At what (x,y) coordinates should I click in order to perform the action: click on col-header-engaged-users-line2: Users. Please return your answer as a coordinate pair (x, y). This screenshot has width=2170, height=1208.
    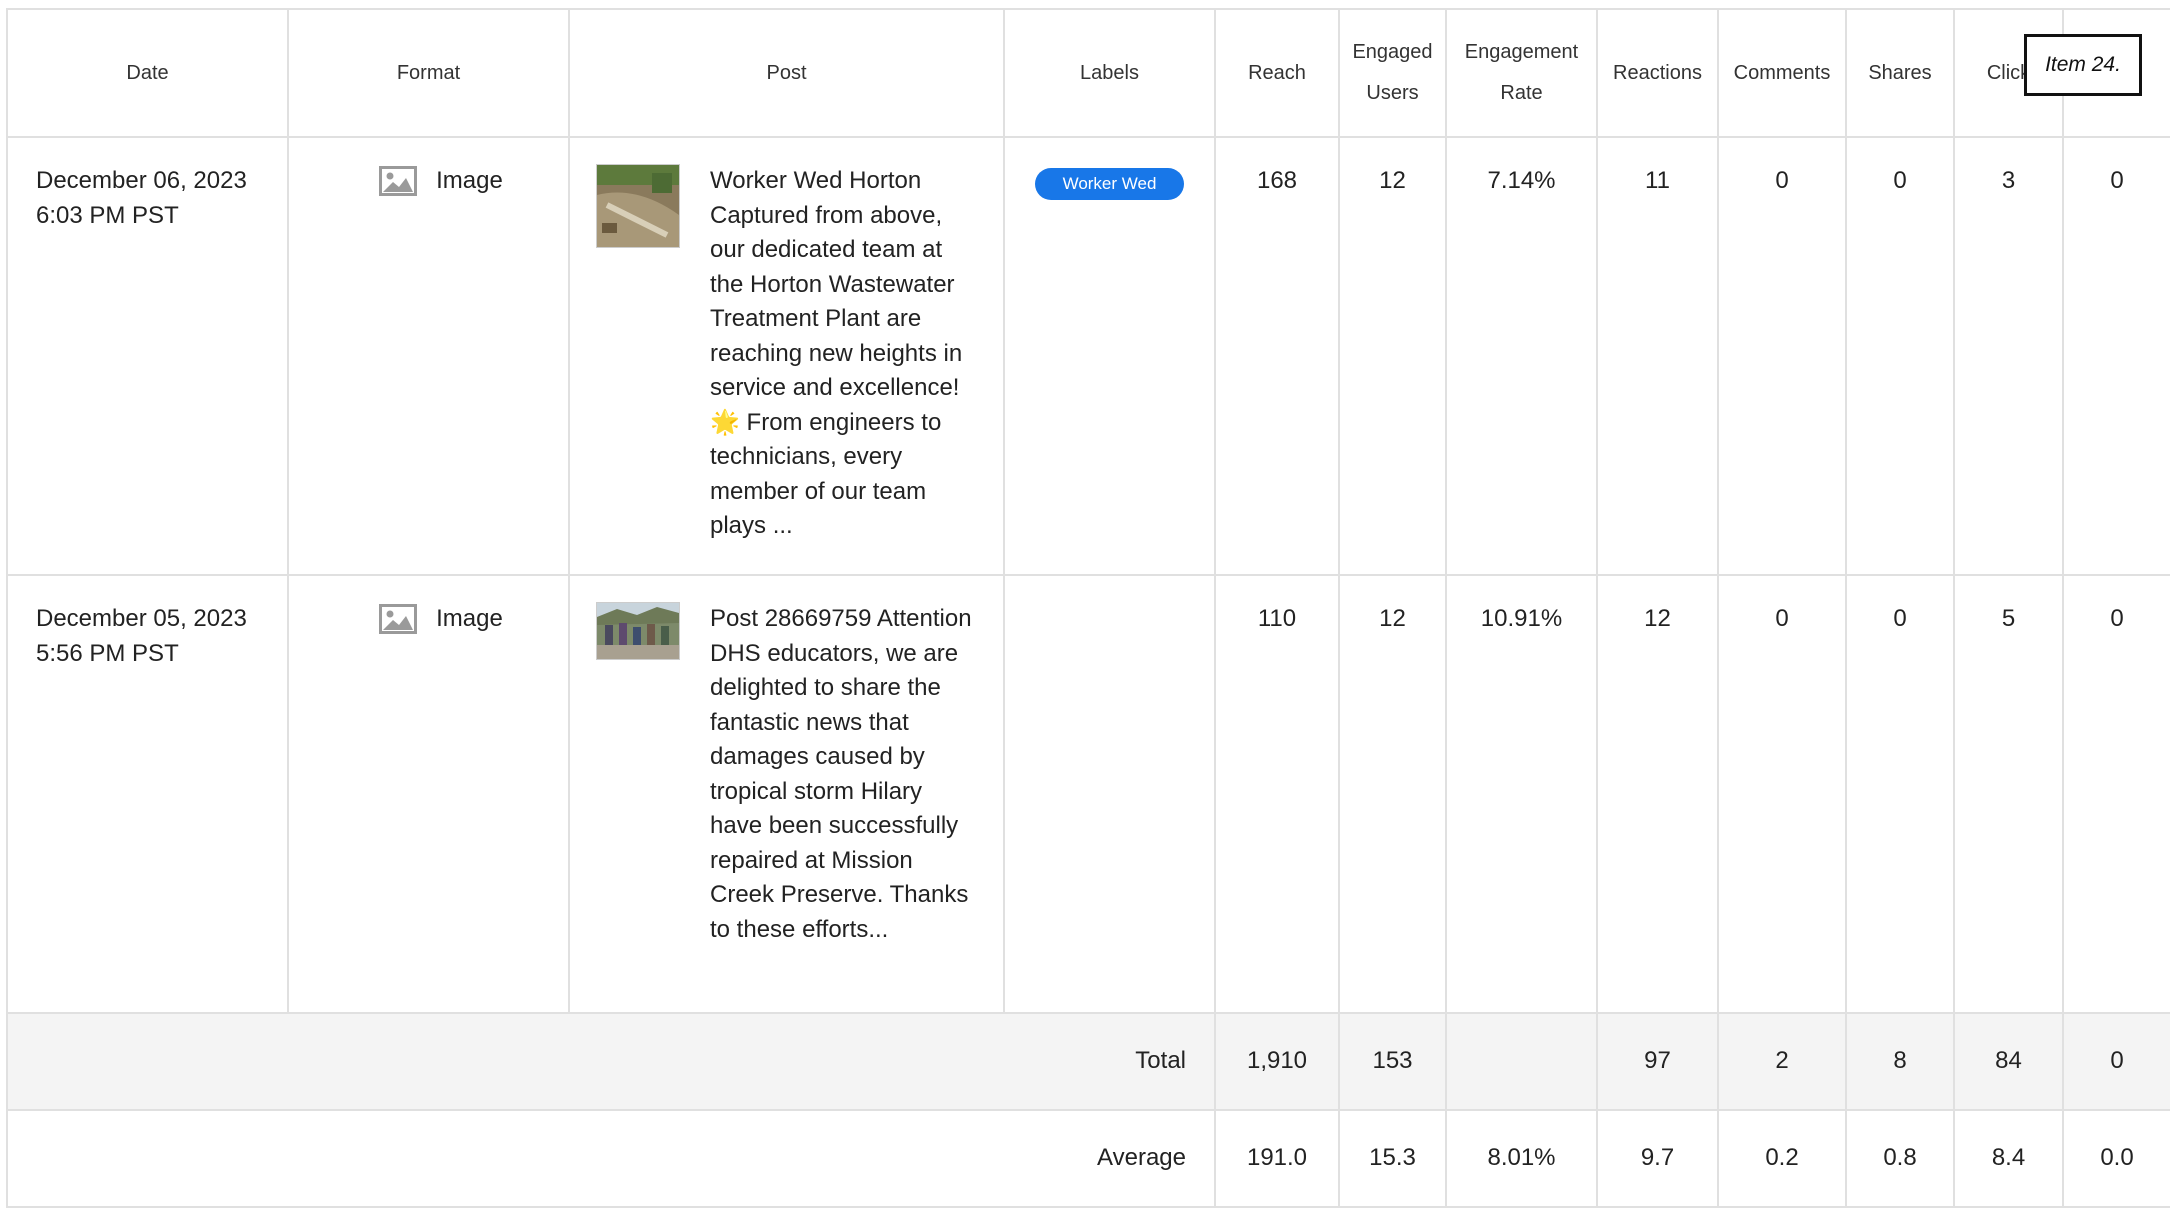
    Looking at the image, I should click on (1392, 93).